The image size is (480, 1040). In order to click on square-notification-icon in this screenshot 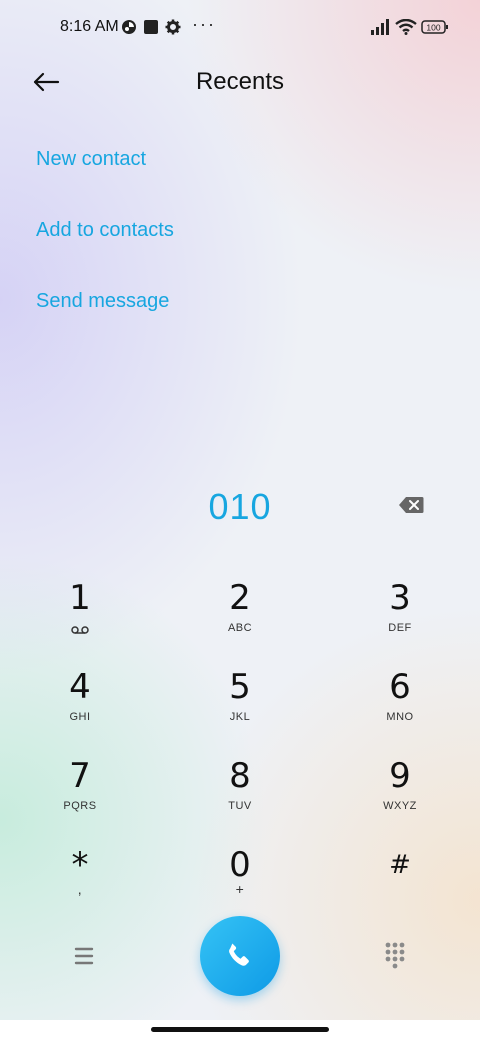, I will do `click(151, 27)`.